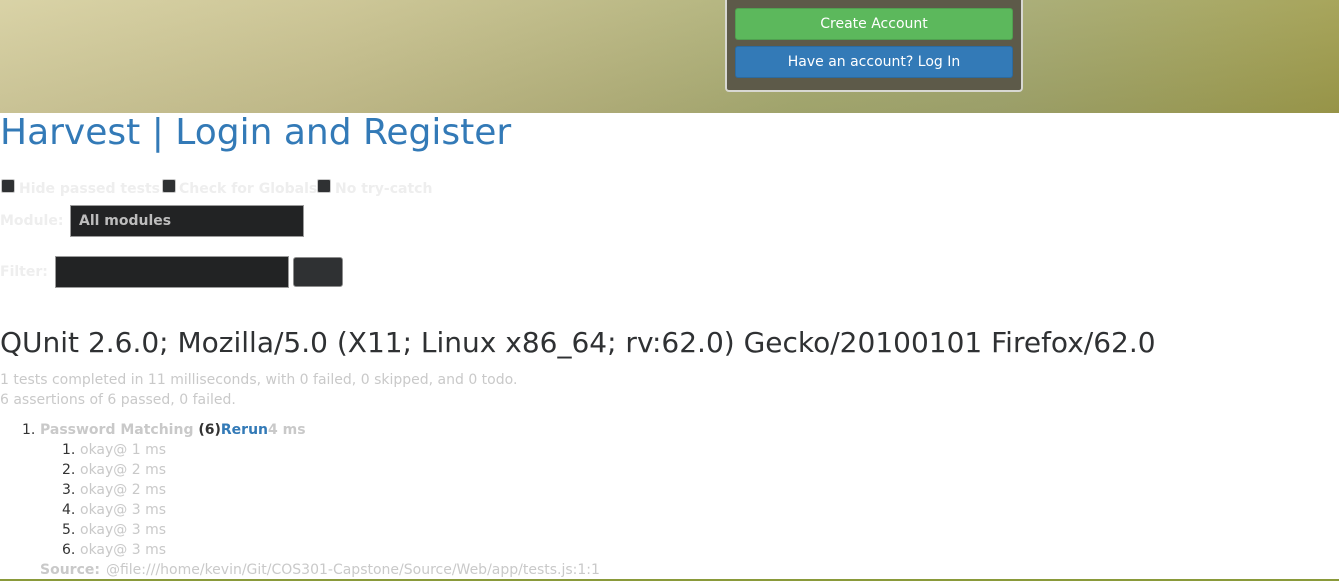  I want to click on assertion-text: okay@ 1 ms, so click(123, 450).